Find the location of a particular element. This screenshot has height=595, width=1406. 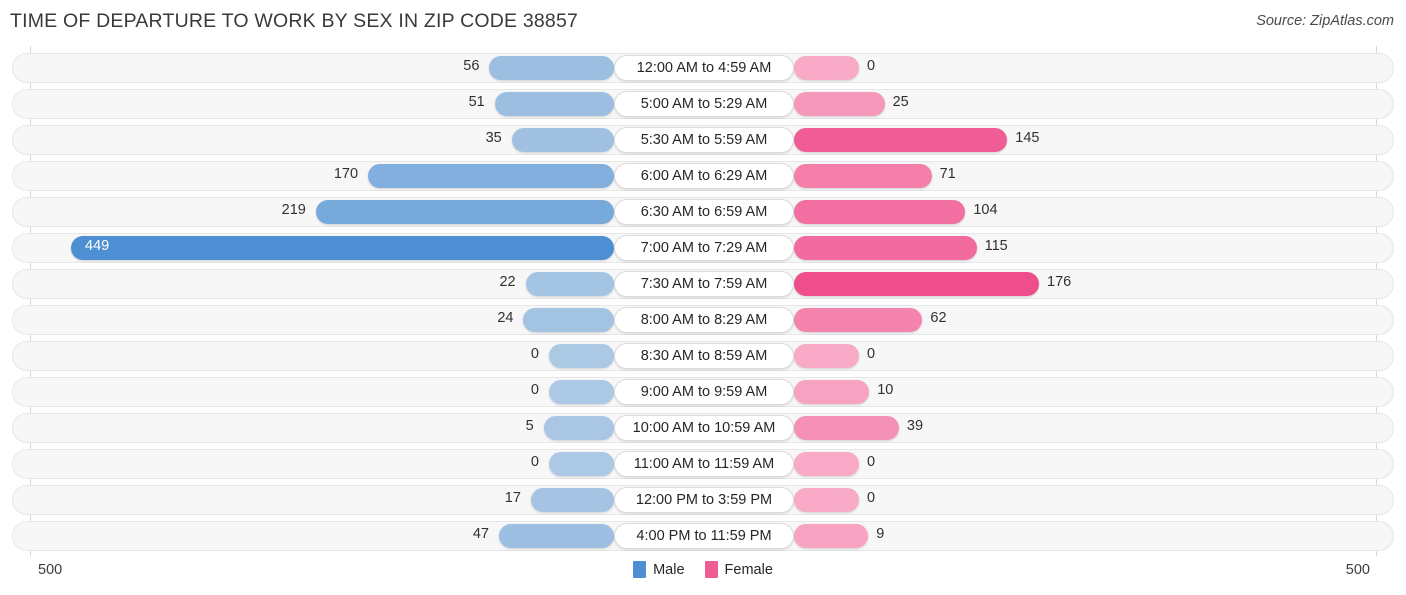

bar-value-male: 51 is located at coordinates (476, 102).